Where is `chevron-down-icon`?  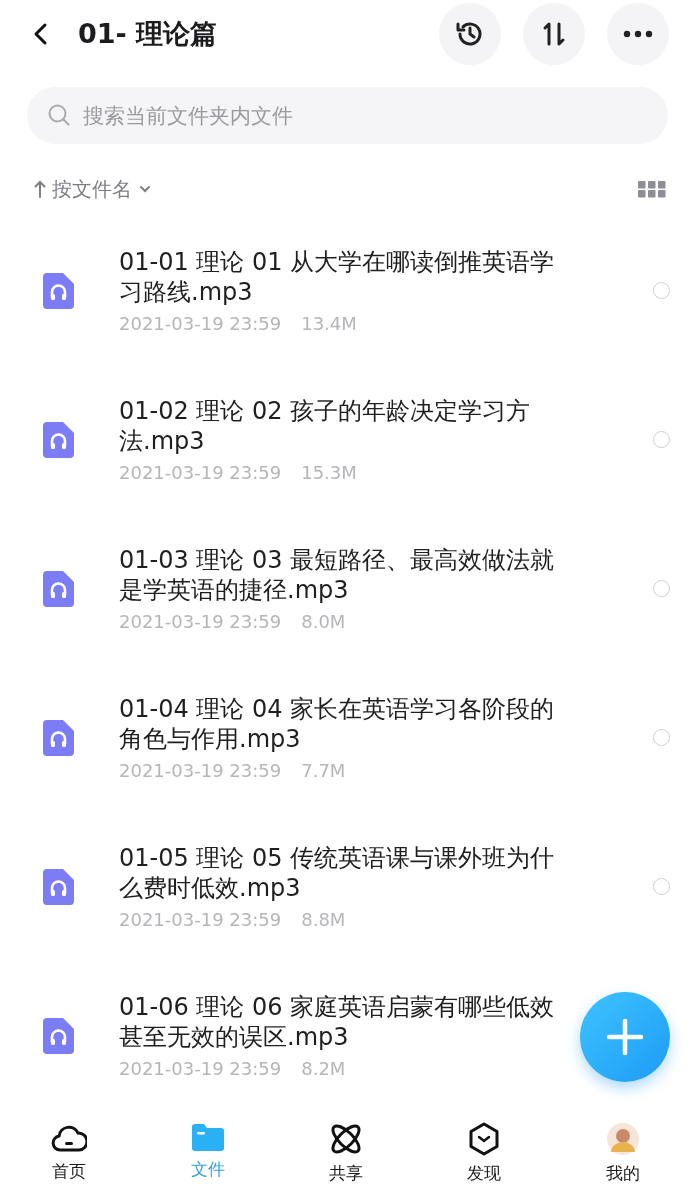
chevron-down-icon is located at coordinates (145, 189).